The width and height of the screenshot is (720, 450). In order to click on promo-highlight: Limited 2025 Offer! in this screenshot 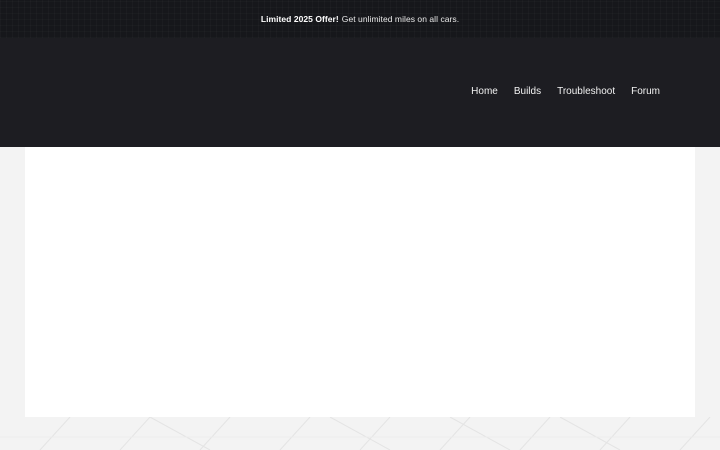, I will do `click(299, 19)`.